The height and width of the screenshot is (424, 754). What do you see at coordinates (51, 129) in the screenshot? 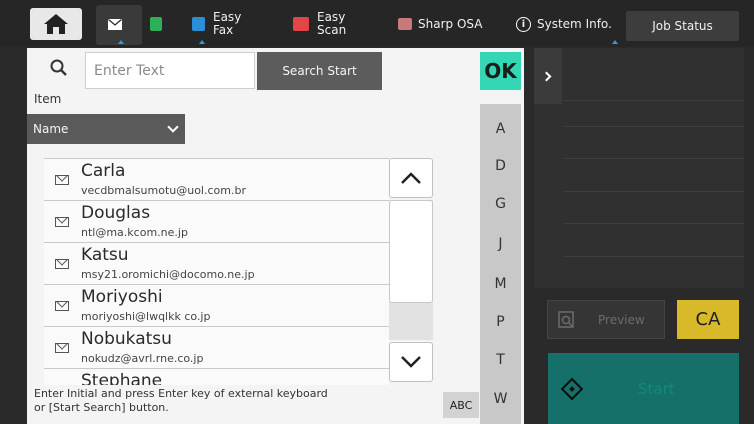
I see `sort-value: Name` at bounding box center [51, 129].